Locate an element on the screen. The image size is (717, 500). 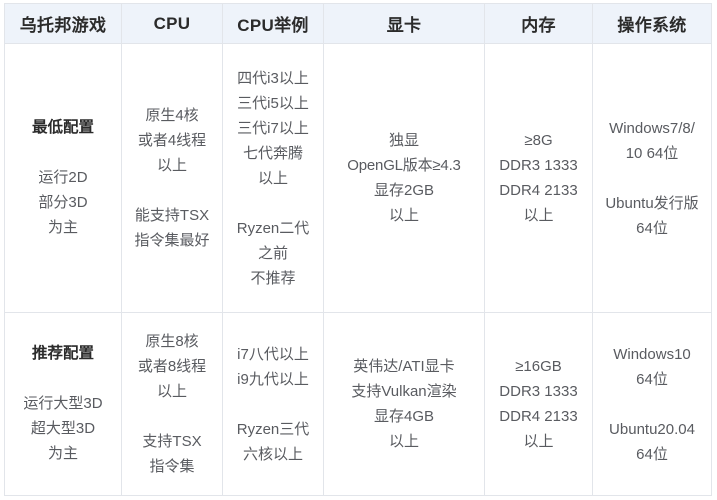
header-memory: 内存 is located at coordinates (538, 23).